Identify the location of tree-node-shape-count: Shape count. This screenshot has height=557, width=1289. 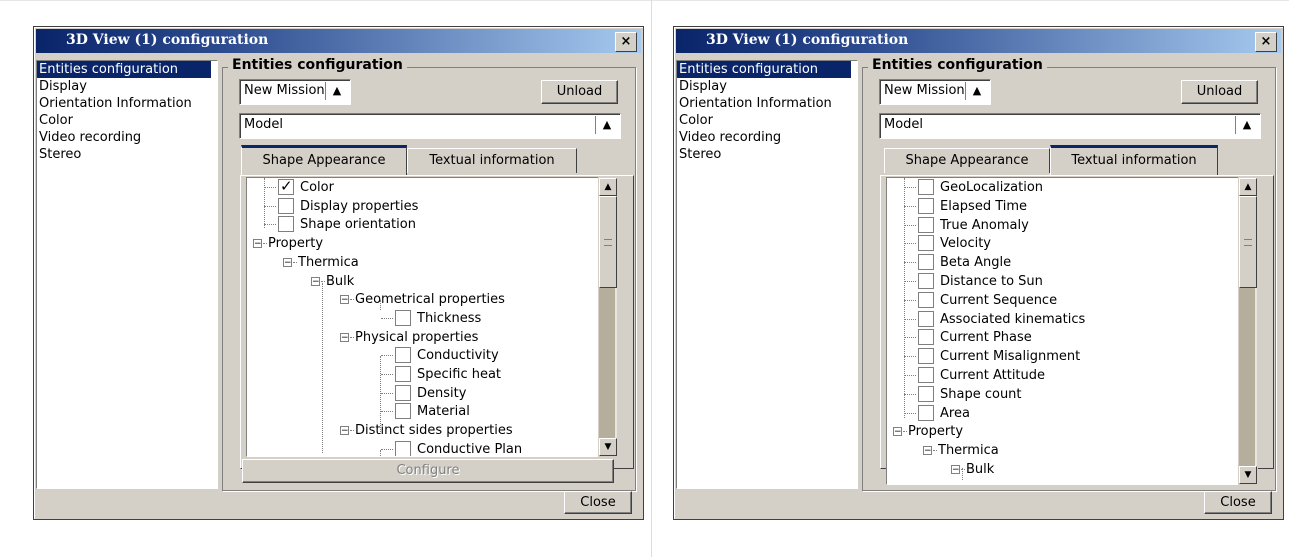
(1063, 394).